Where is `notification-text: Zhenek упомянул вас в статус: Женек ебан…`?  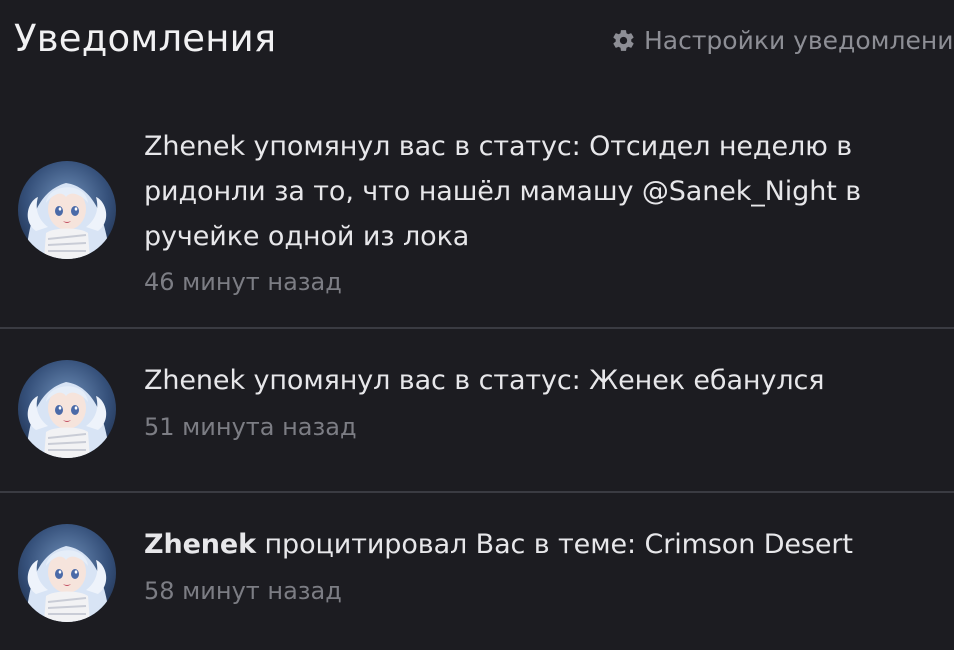
notification-text: Zhenek упомянул вас в статус: Женек ебан… is located at coordinates (539, 380).